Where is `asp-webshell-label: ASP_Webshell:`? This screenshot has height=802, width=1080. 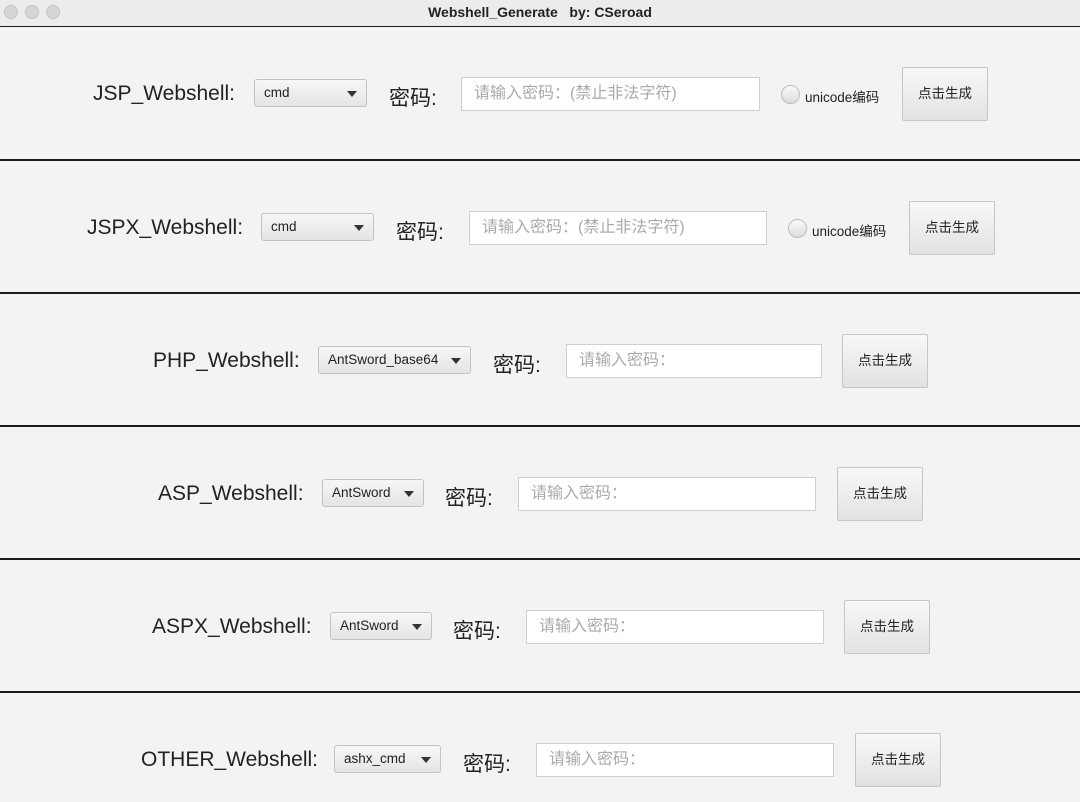
asp-webshell-label: ASP_Webshell: is located at coordinates (231, 493).